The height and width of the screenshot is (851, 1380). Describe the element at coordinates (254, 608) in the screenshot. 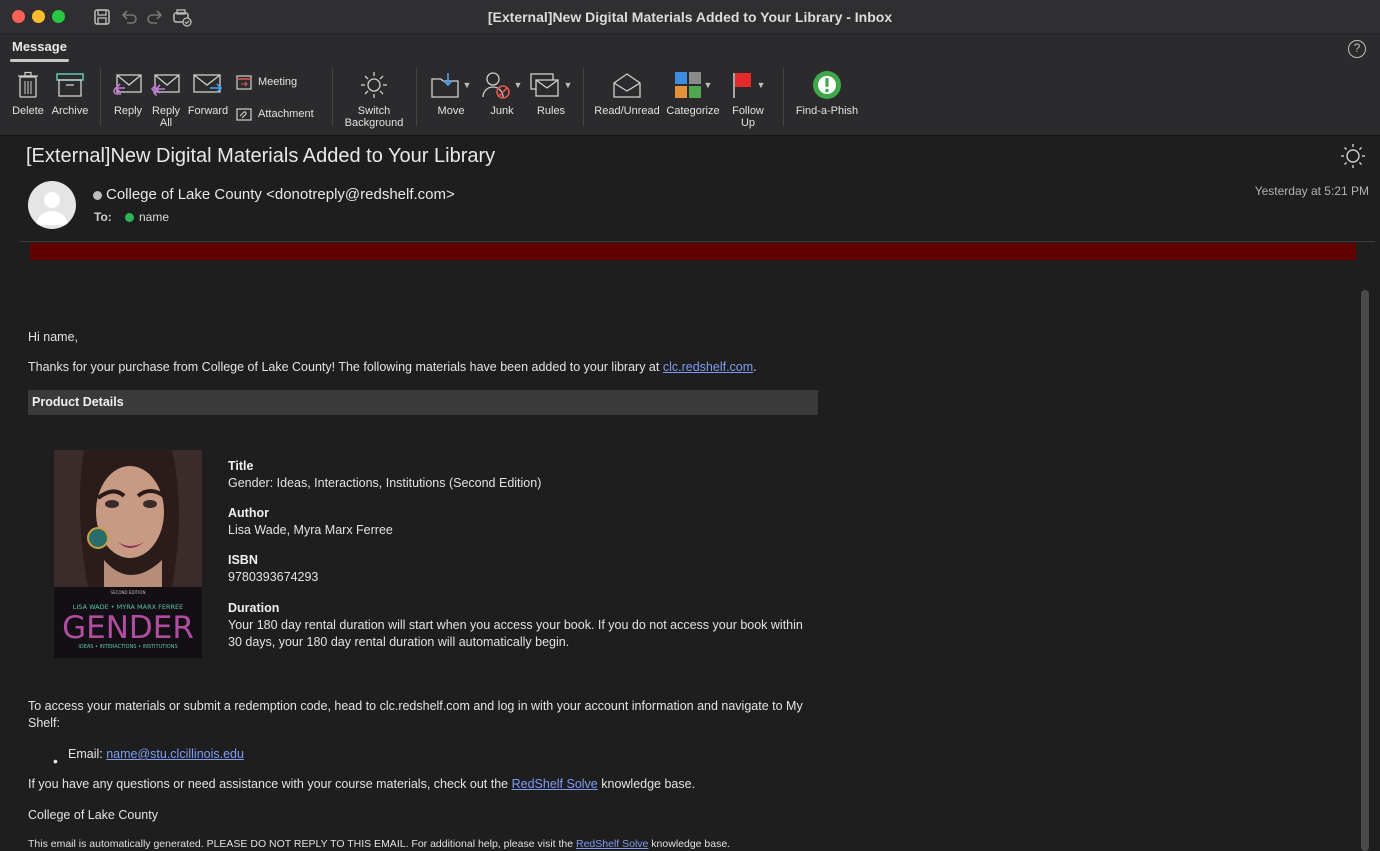

I see `duration-label: Duration` at that location.